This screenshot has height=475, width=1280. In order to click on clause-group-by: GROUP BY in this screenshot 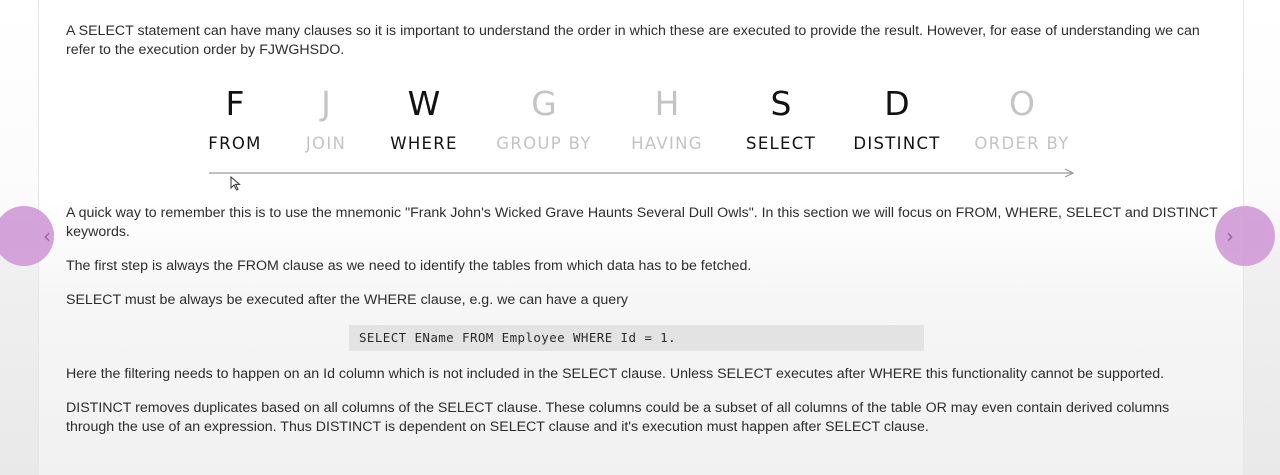, I will do `click(544, 143)`.